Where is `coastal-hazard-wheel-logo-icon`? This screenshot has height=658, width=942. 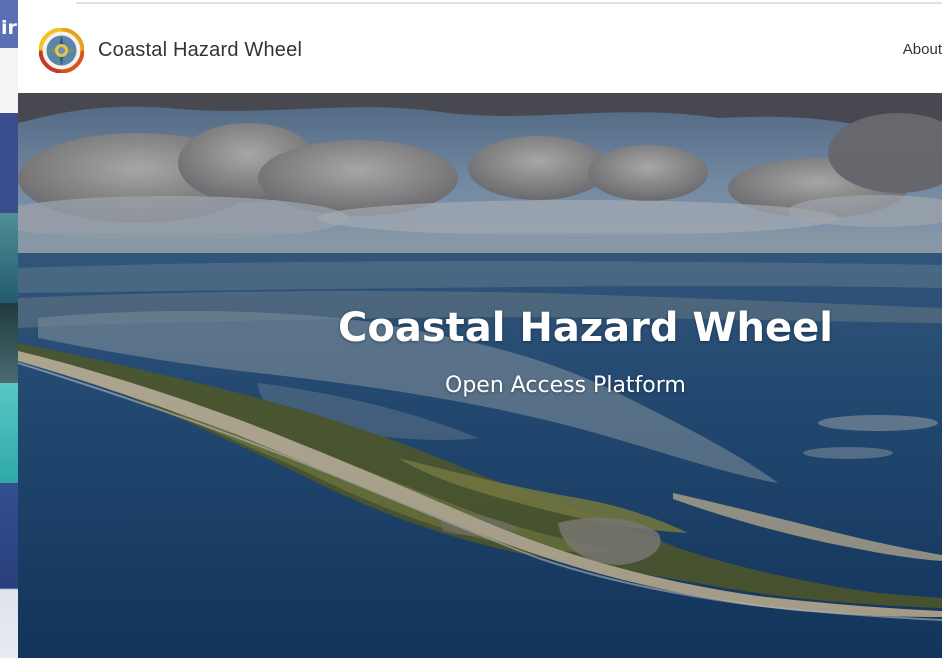
coastal-hazard-wheel-logo-icon is located at coordinates (61, 50).